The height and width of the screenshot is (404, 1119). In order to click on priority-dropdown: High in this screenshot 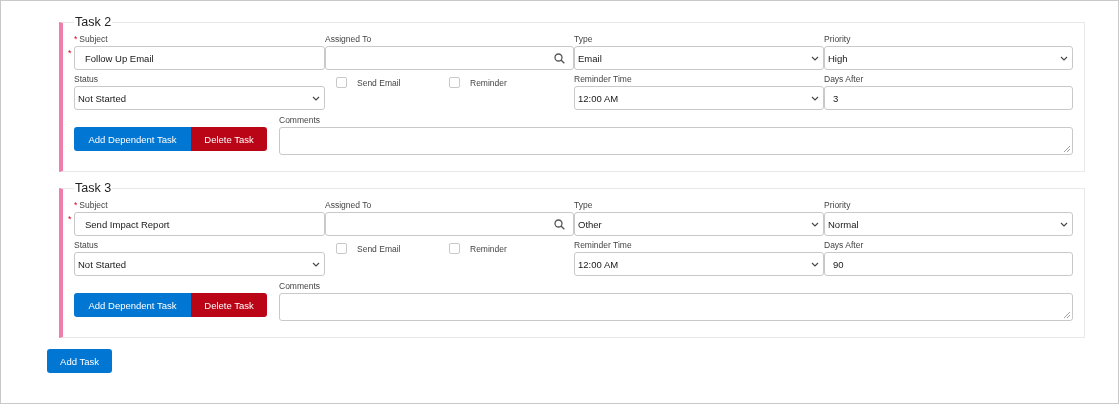, I will do `click(948, 58)`.